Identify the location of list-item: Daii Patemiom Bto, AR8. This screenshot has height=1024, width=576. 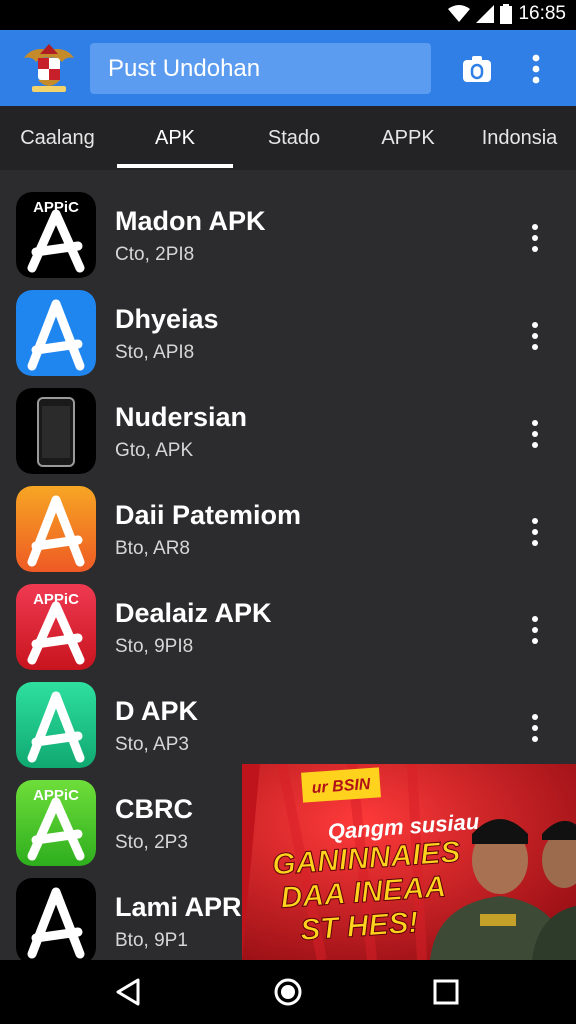
(288, 519).